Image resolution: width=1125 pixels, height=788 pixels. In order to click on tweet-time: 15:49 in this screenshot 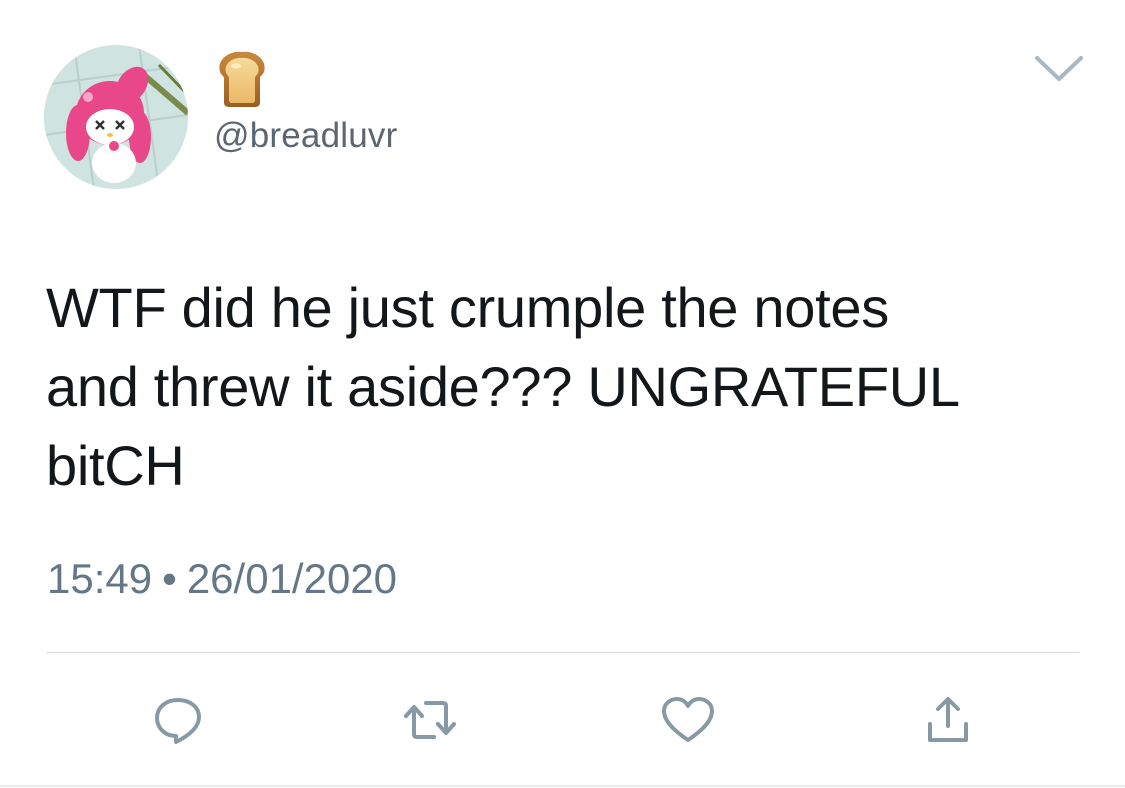, I will do `click(100, 578)`.